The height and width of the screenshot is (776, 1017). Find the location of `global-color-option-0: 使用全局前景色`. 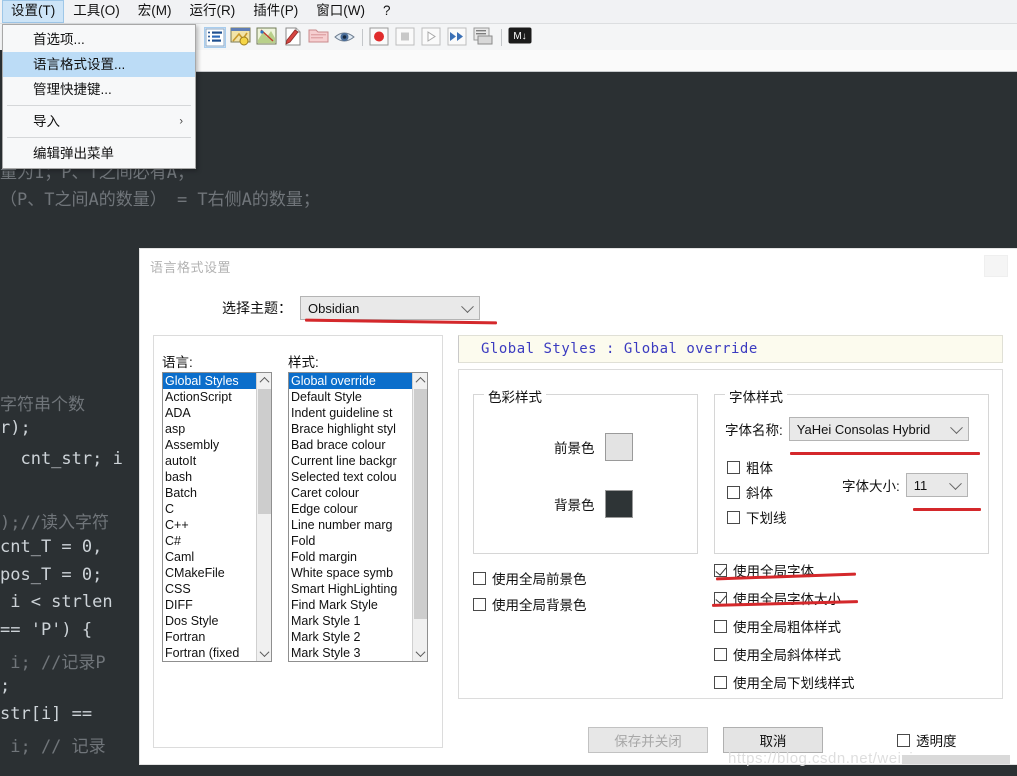

global-color-option-0: 使用全局前景色 is located at coordinates (530, 578).